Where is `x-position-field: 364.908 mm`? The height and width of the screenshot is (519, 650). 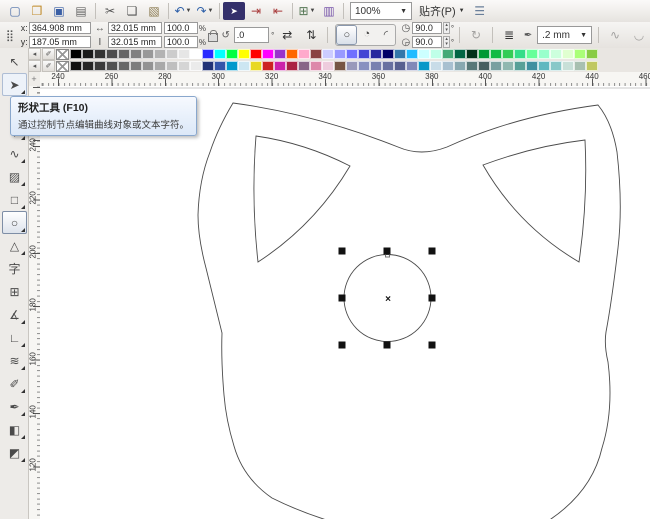
x-position-field: 364.908 mm is located at coordinates (59, 28).